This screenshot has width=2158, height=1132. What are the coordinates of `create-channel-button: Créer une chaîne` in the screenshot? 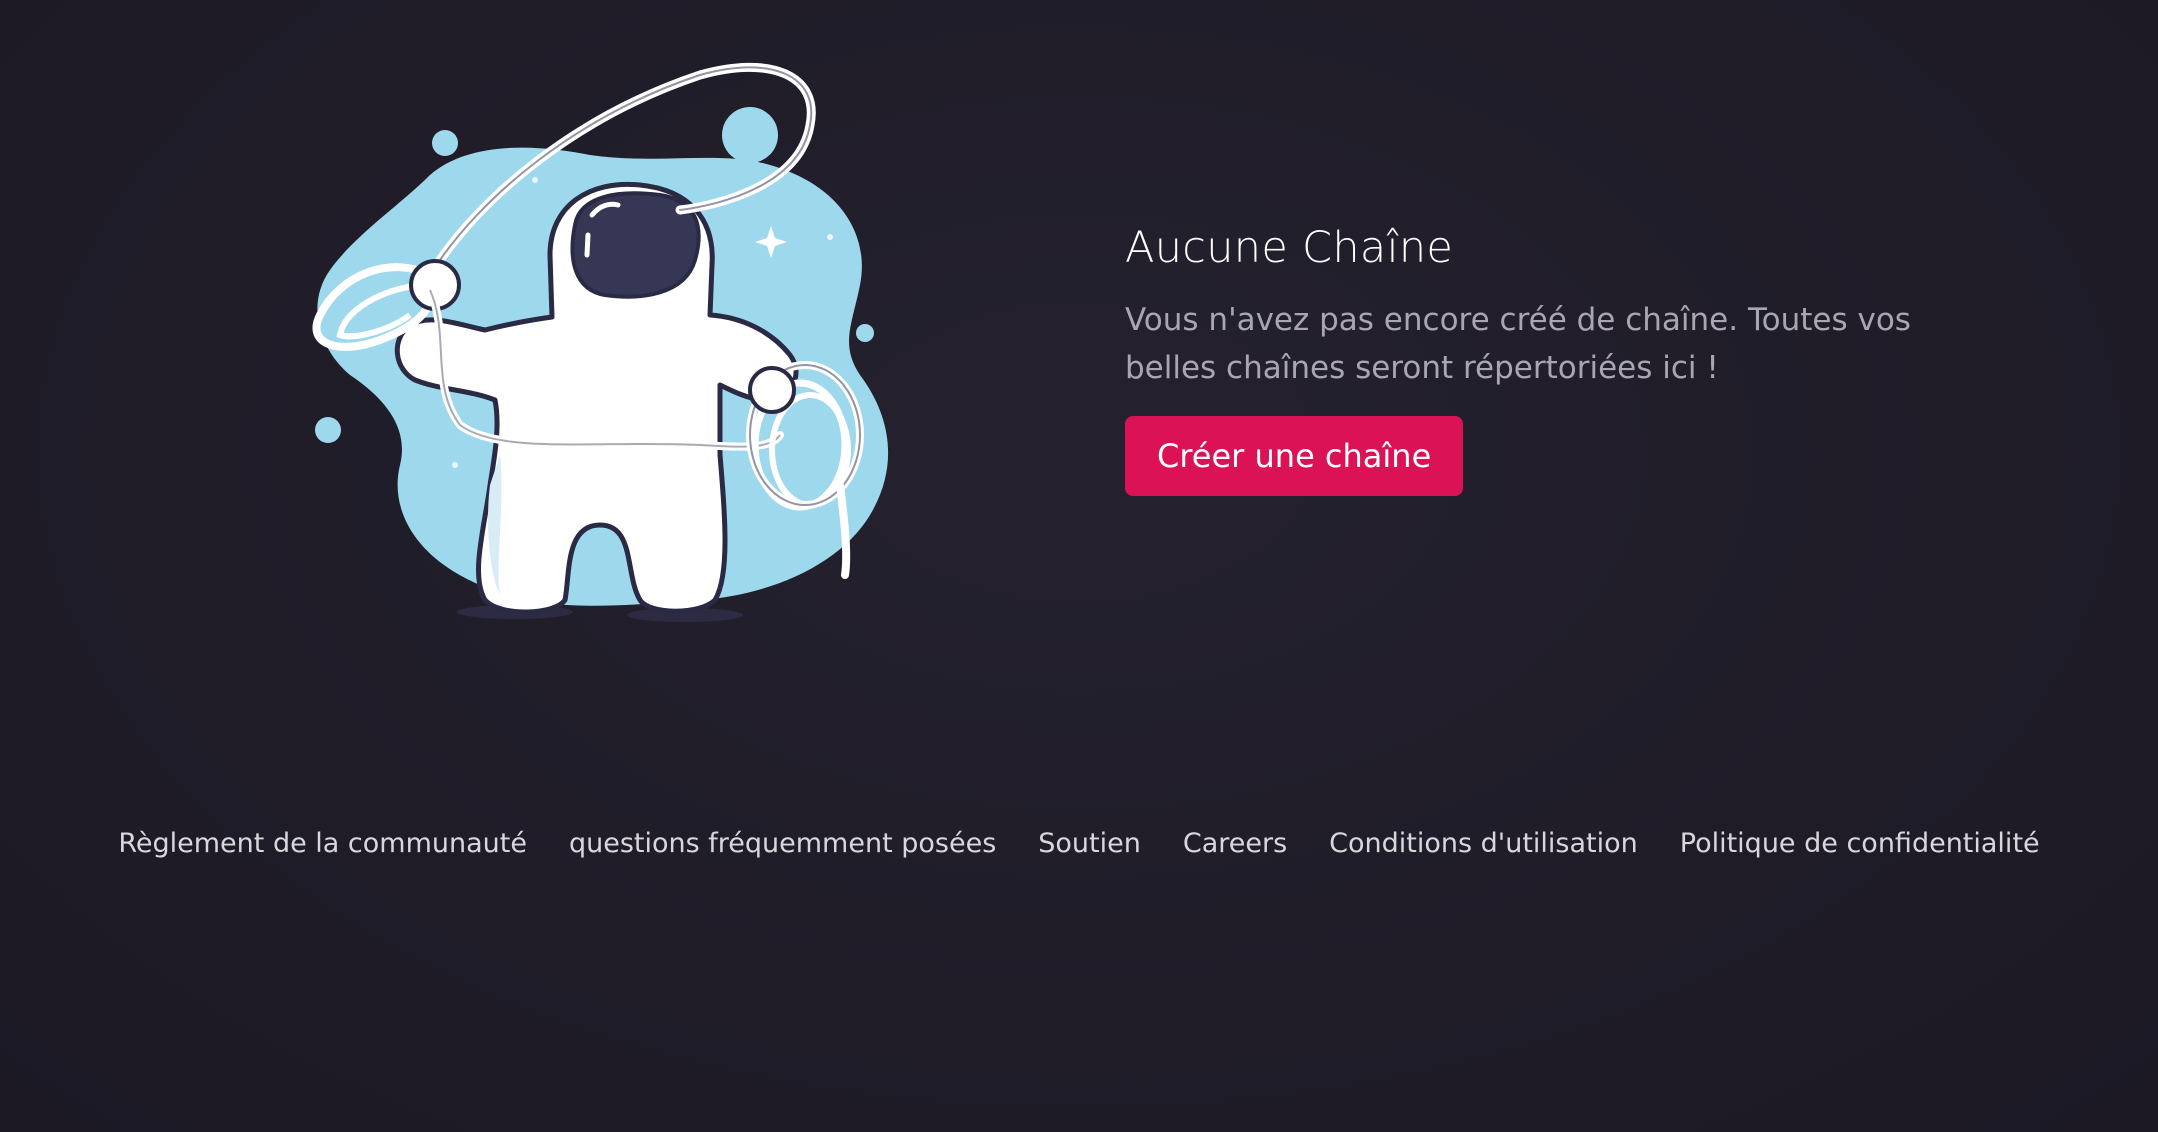 It's located at (1294, 456).